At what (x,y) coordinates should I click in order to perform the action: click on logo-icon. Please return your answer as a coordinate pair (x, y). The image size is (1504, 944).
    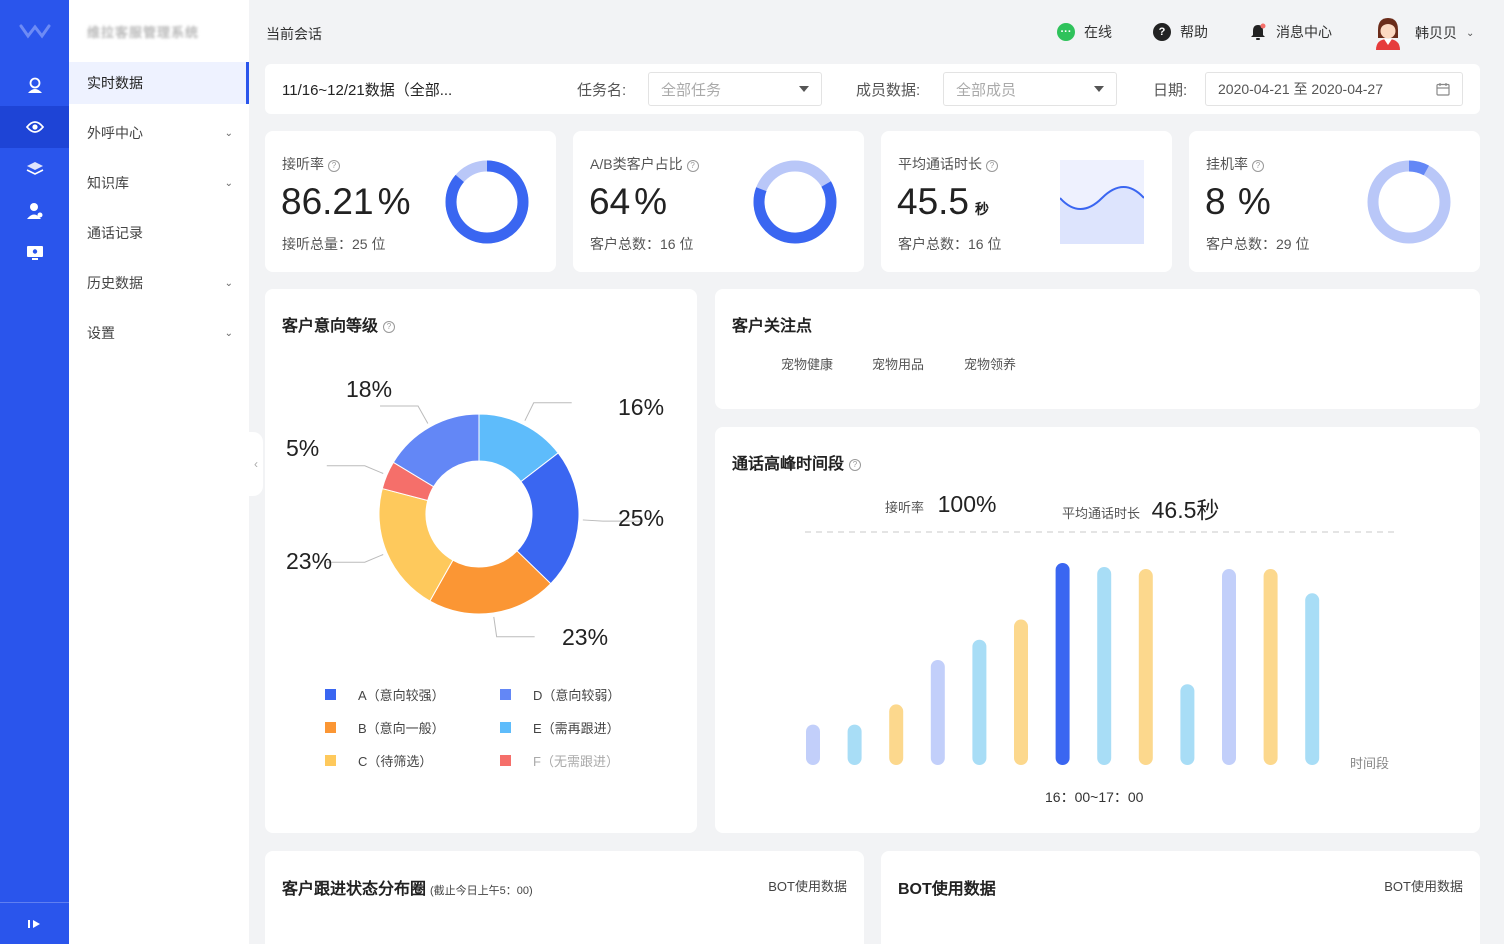
    Looking at the image, I should click on (34, 31).